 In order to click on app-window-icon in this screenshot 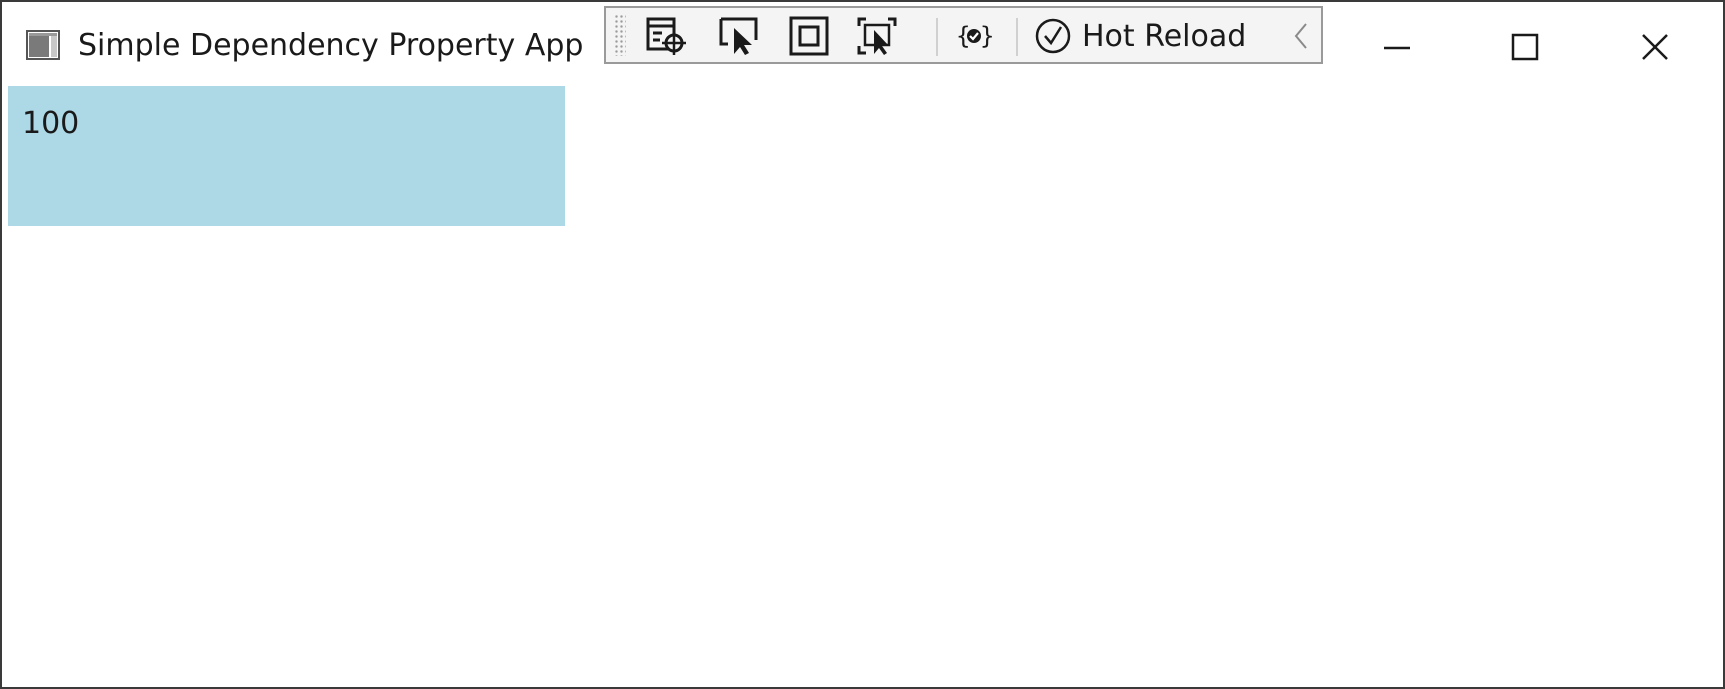, I will do `click(43, 45)`.